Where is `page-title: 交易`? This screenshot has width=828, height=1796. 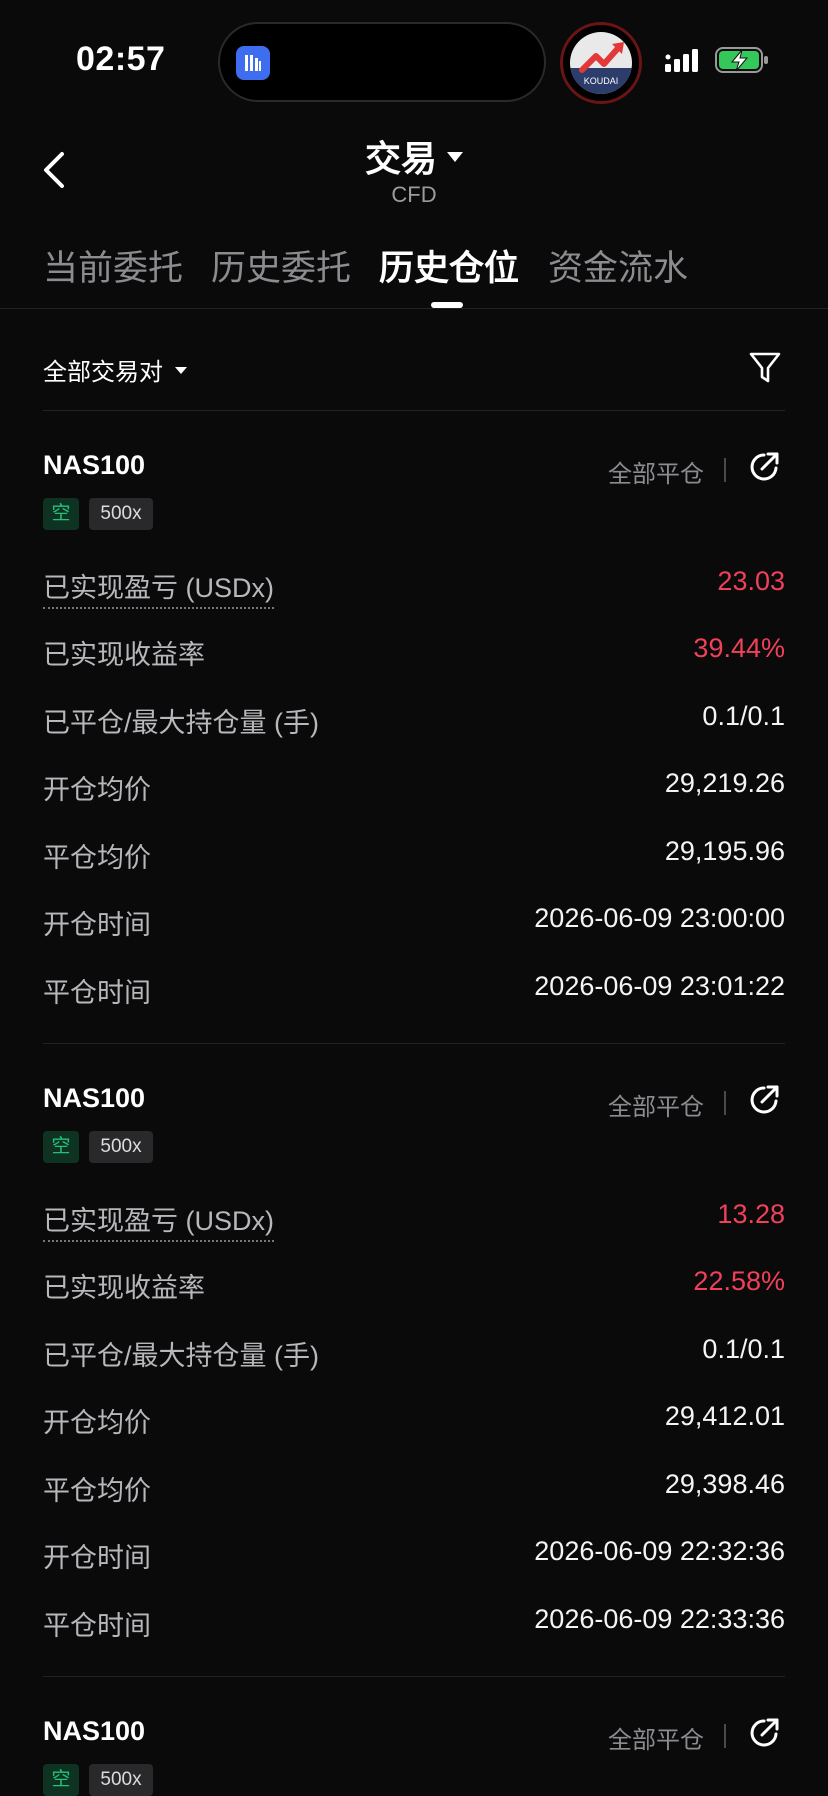
page-title: 交易 is located at coordinates (414, 156).